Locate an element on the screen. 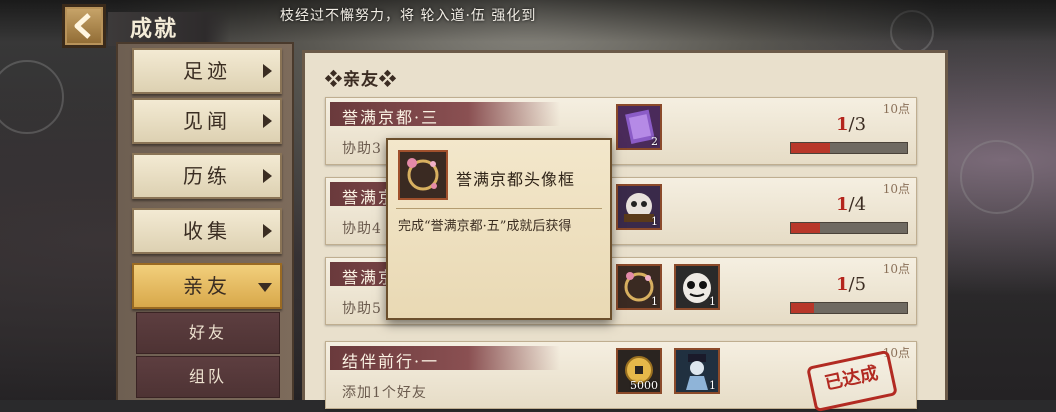 This screenshot has height=412, width=1056. subtab-team: 组队 is located at coordinates (208, 377).